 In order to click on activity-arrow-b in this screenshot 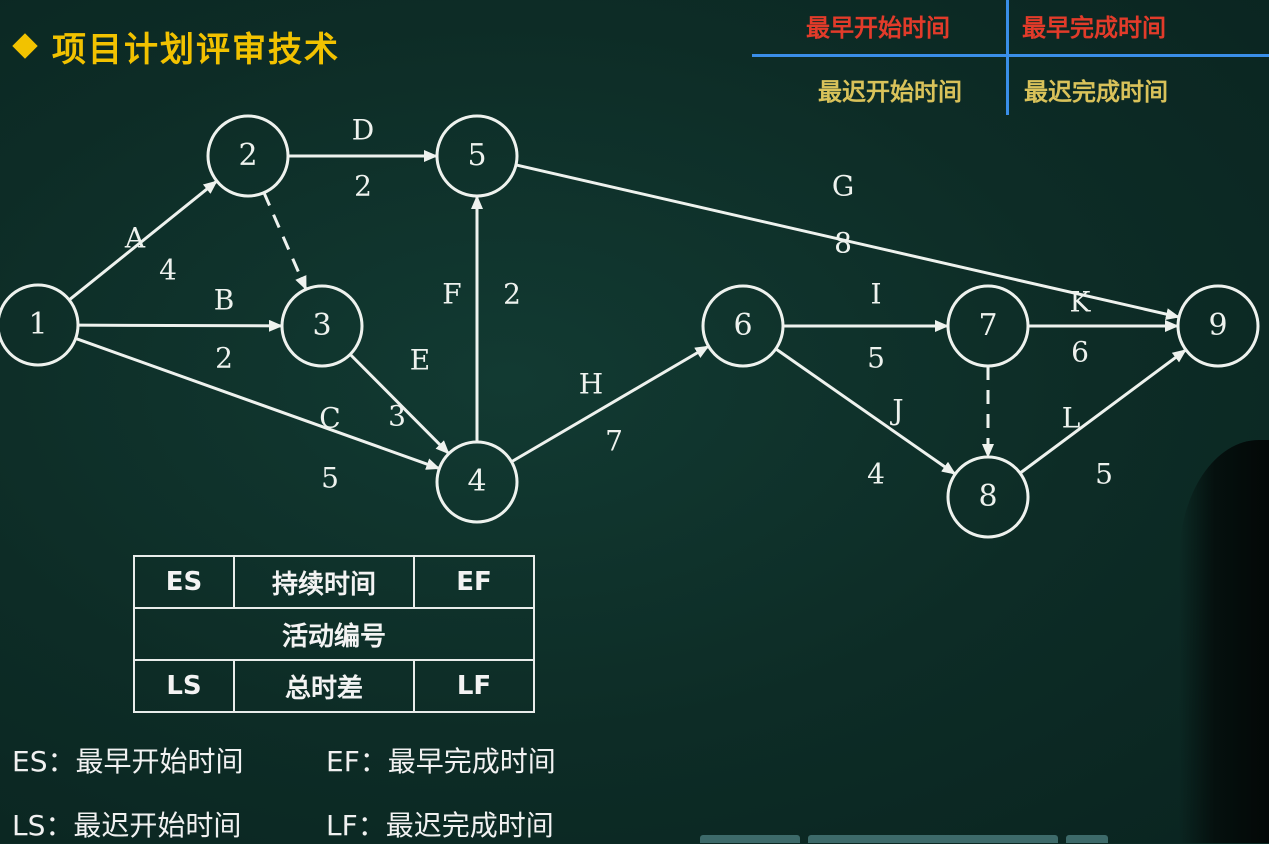, I will do `click(180, 325)`.